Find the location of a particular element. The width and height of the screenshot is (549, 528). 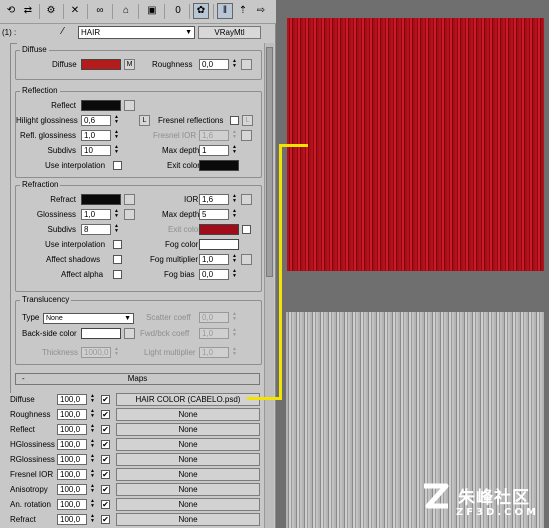

pick-material-icon: ⁄ is located at coordinates (68, 32).